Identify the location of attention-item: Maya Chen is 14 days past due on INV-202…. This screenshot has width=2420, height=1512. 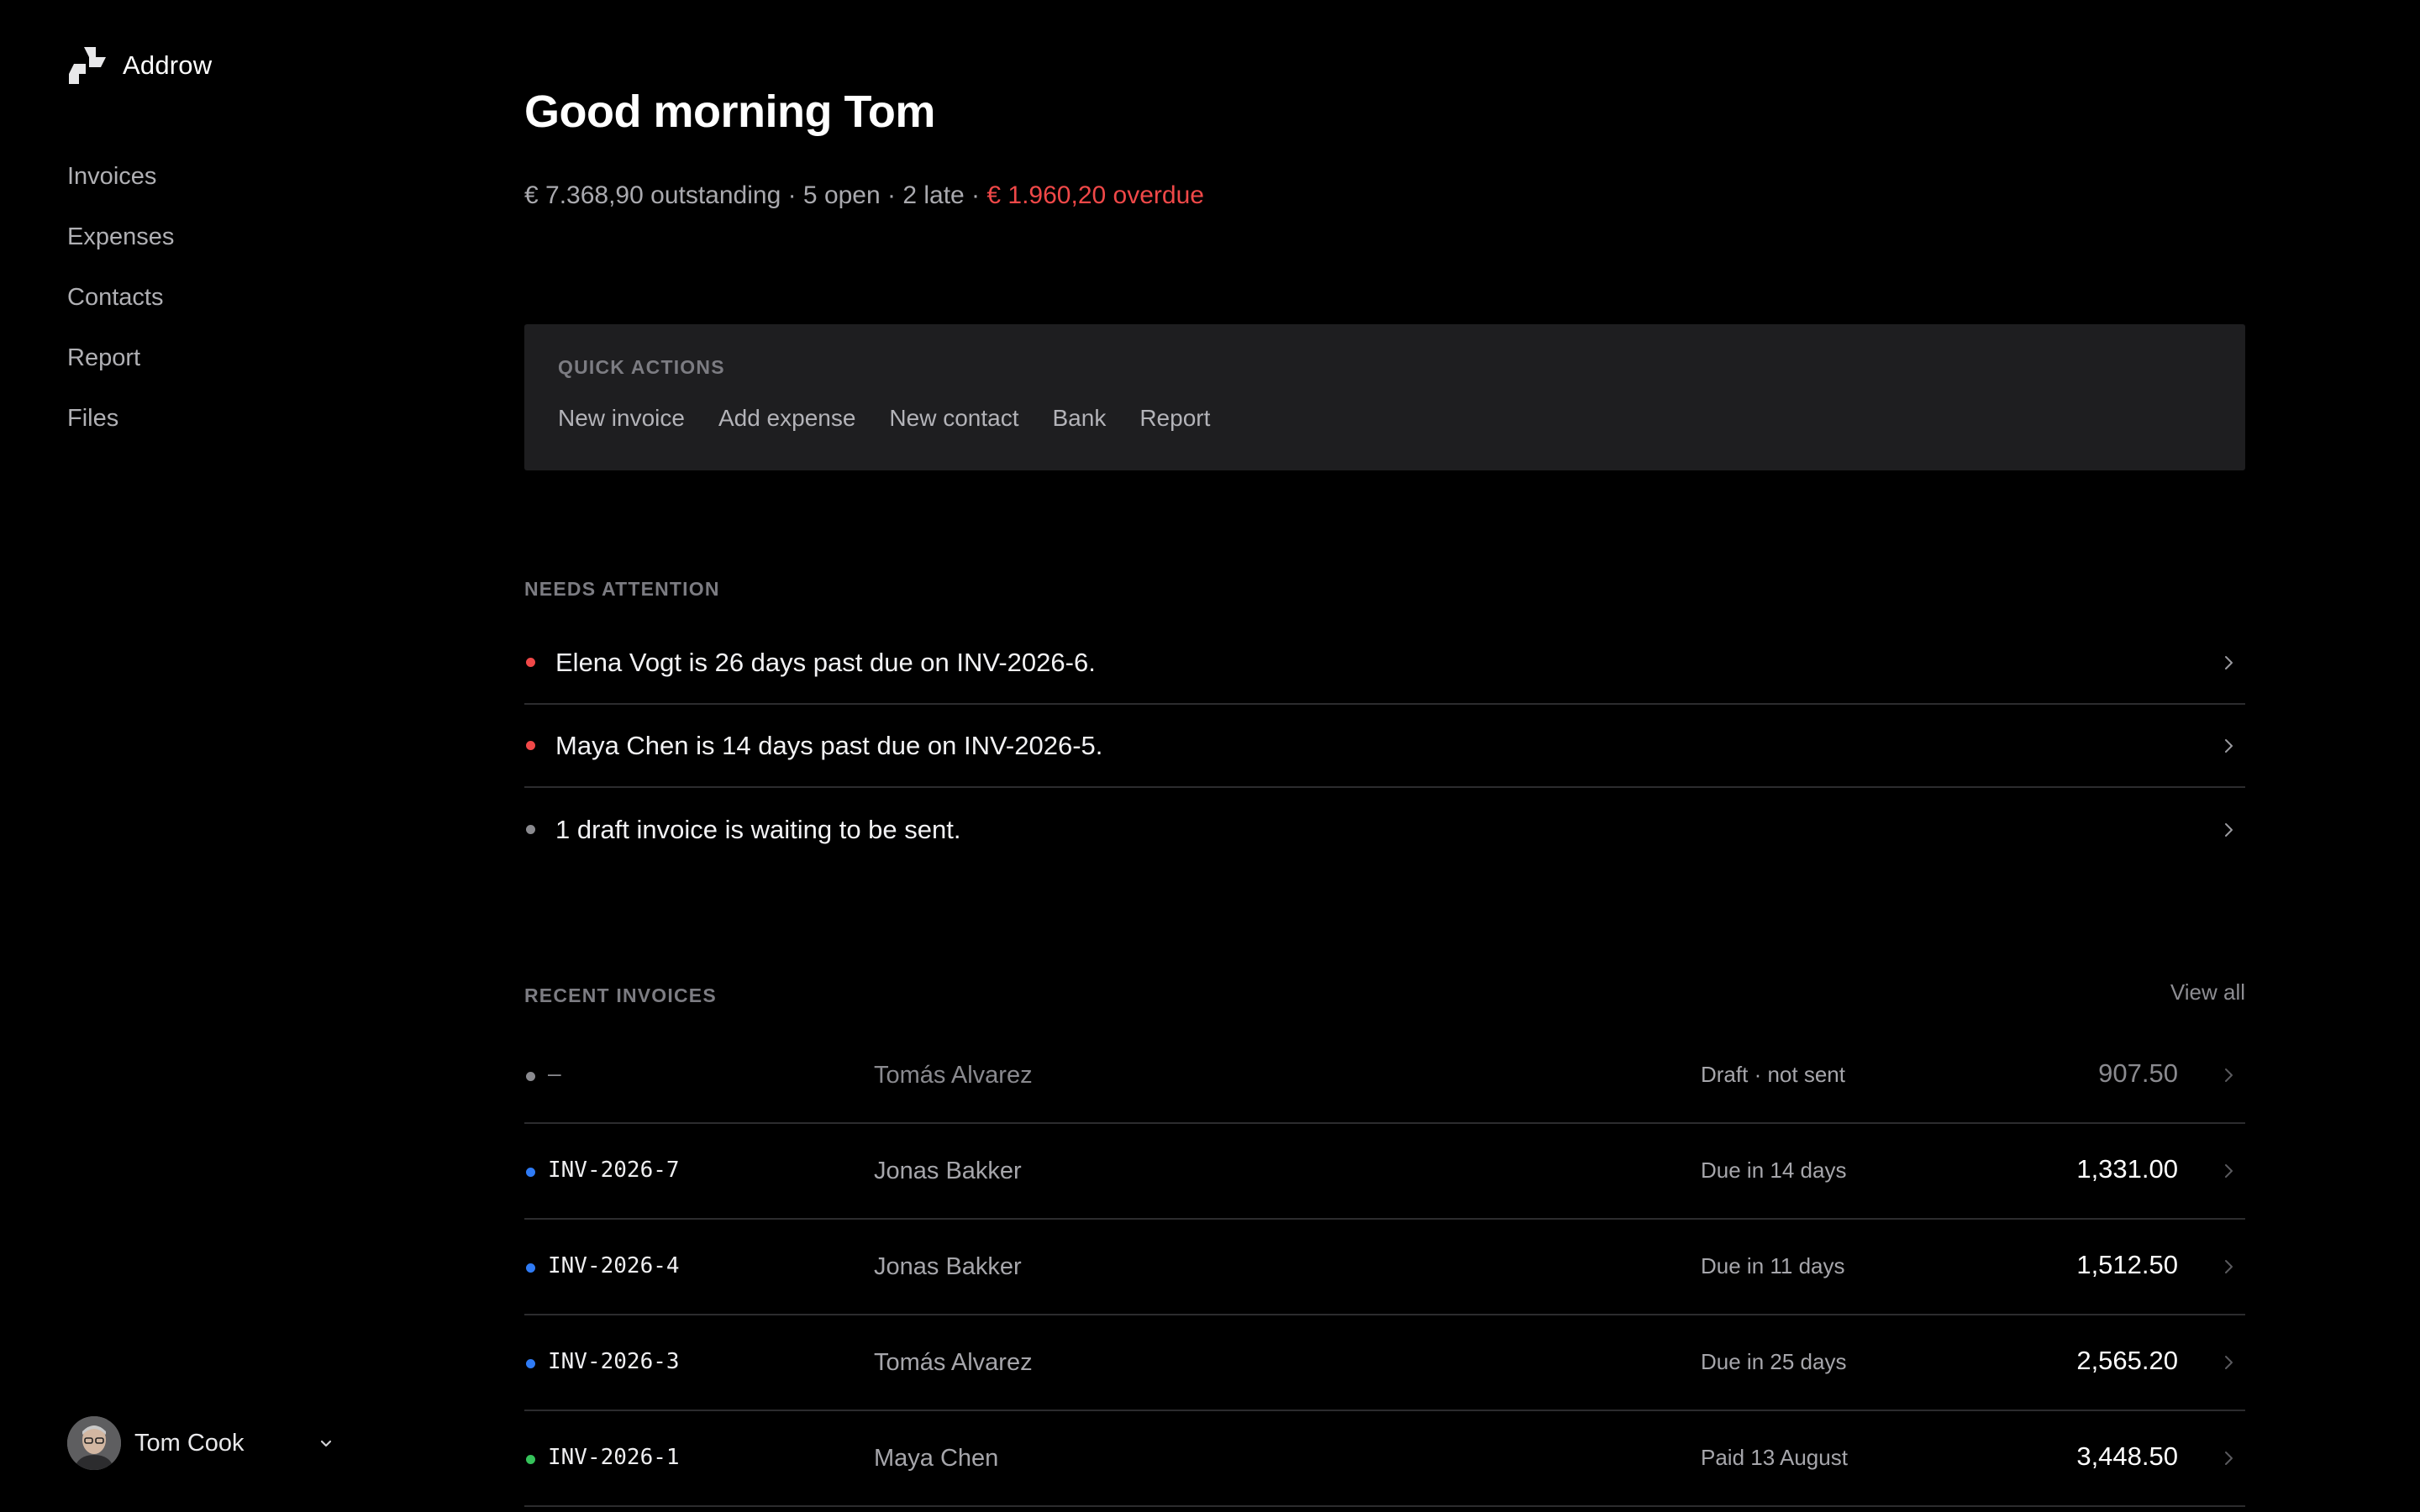
(1384, 746).